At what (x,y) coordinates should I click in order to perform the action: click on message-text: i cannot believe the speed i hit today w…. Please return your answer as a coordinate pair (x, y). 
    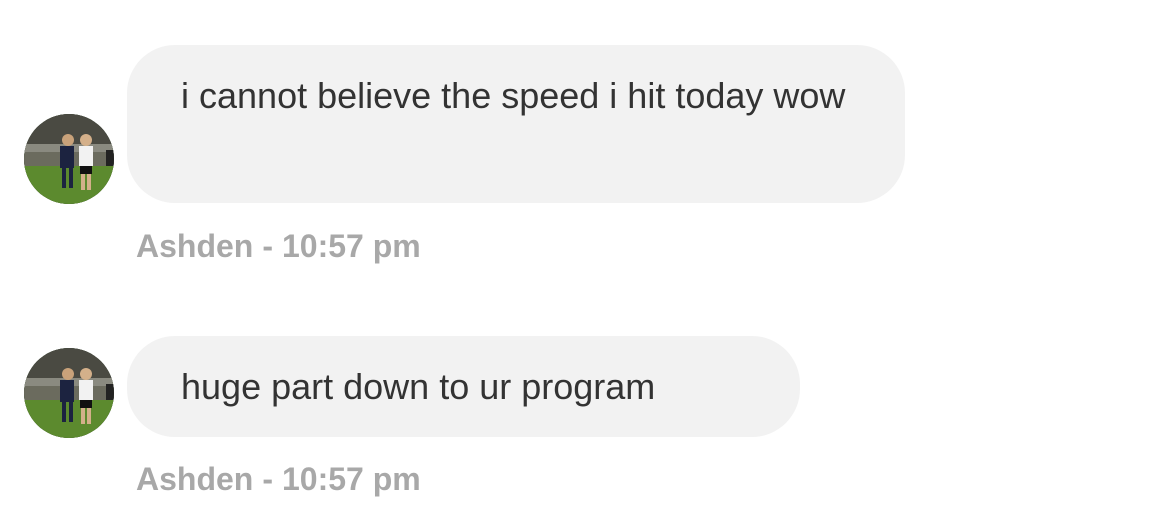
    Looking at the image, I should click on (513, 95).